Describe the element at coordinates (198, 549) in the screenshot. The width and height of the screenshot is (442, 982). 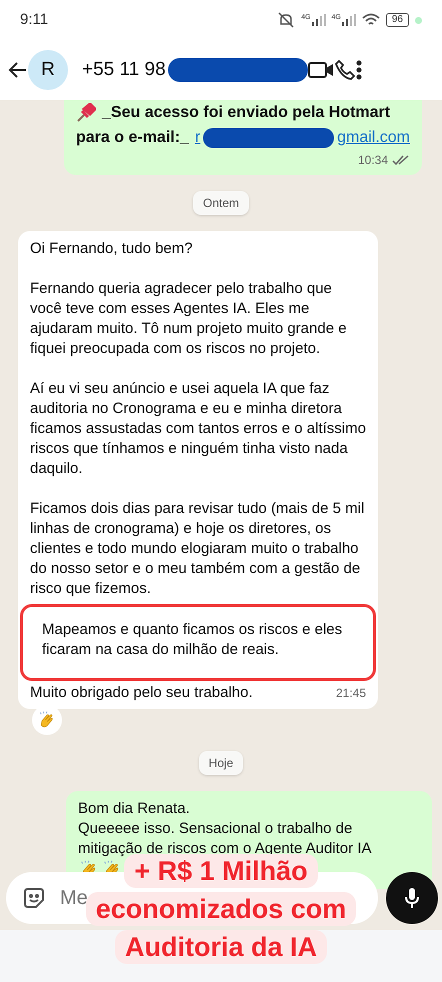
I see `message-text: Ficamos dois dias para revisar tudo (mais de 5 mil linhas de cronograma) e hoje os diretores, os clientes e todo mundo elogiaram muito o trabalho do nosso setor e o meu também com a gestão de risco que fizemos.` at that location.